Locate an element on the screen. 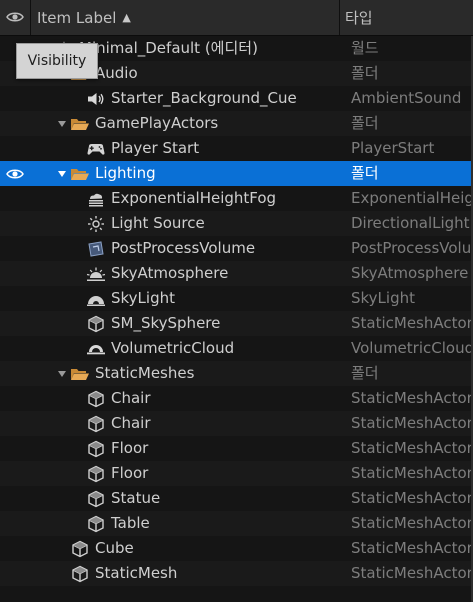  sort-ascending-icon: ▲ is located at coordinates (126, 17).